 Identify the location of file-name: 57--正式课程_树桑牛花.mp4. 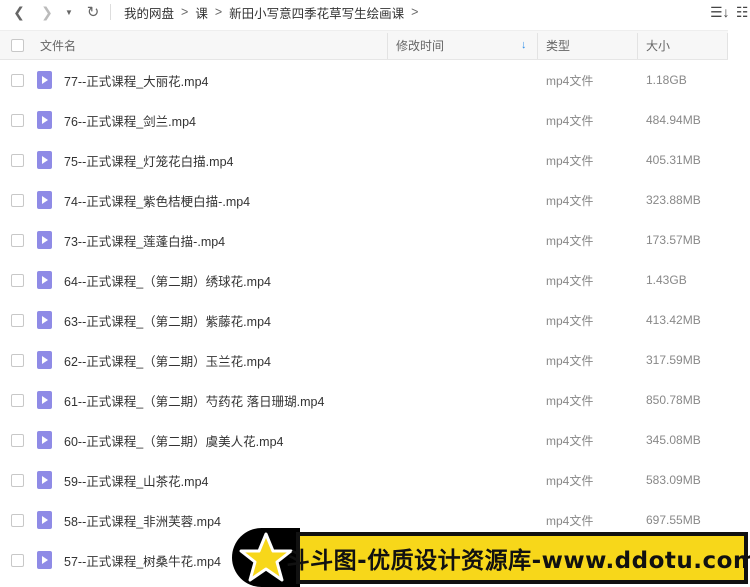
(142, 560).